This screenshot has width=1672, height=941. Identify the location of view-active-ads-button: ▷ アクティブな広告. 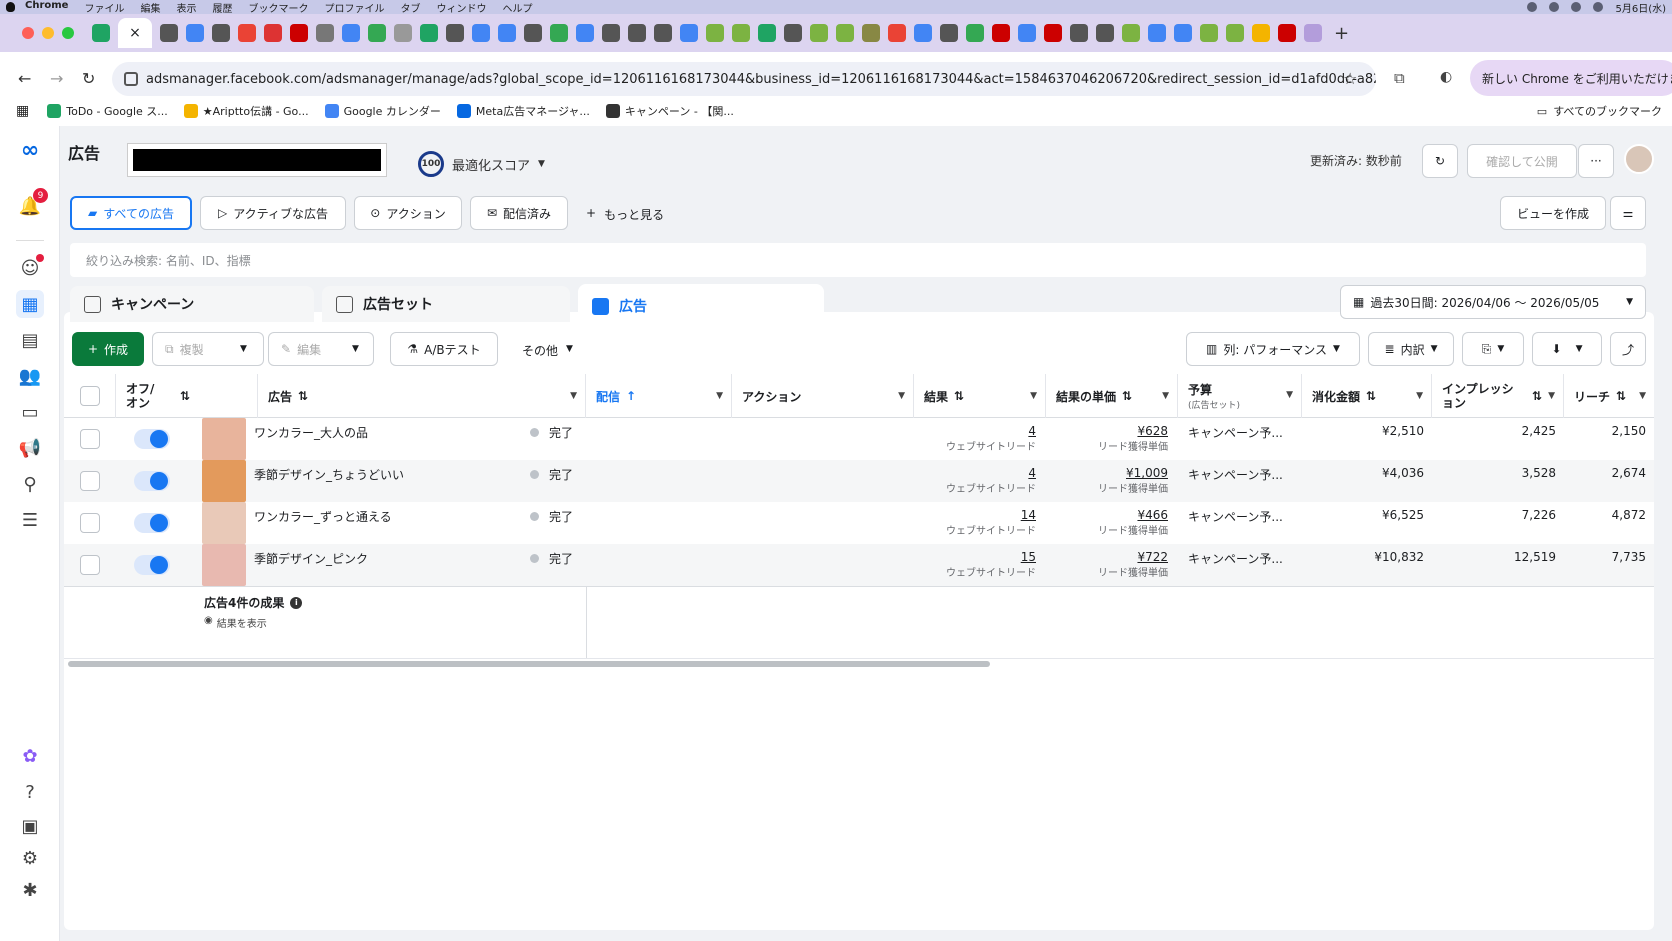
(273, 213).